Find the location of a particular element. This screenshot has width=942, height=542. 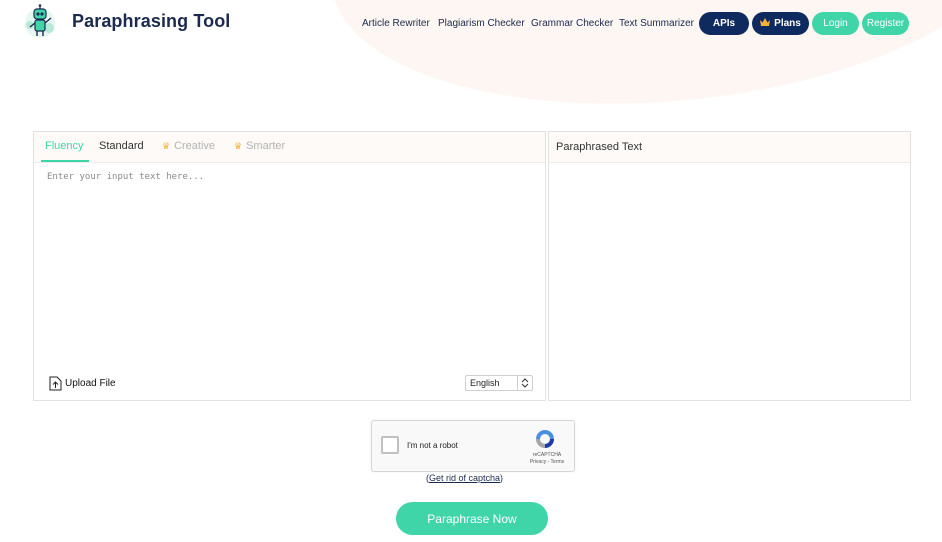

upload-file-button: Upload File is located at coordinates (82, 383).